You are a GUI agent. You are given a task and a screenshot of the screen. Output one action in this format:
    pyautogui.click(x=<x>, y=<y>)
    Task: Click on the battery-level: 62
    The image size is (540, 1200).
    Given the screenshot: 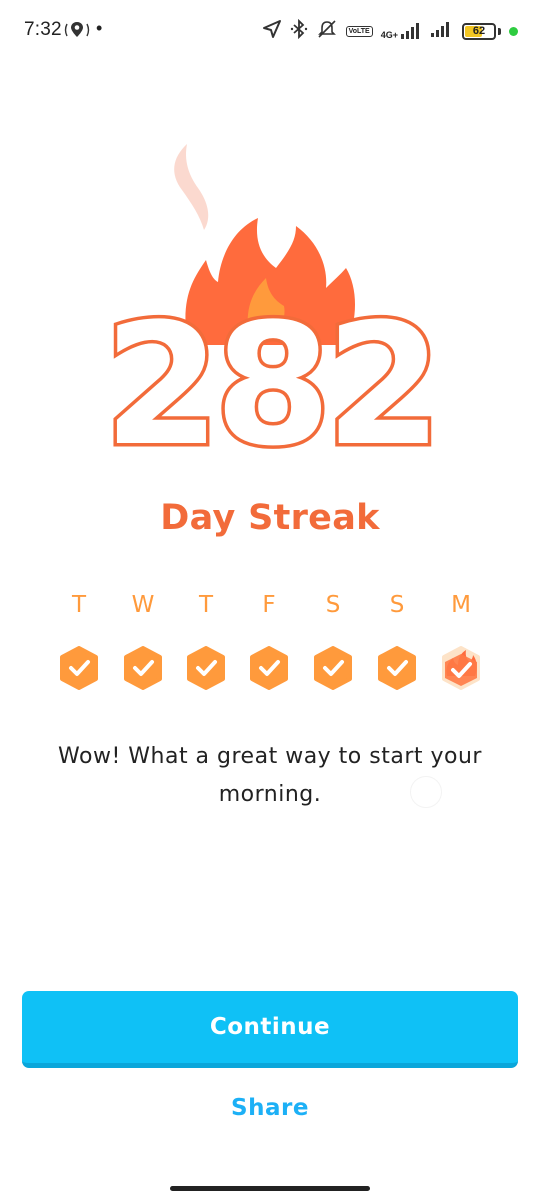 What is the action you would take?
    pyautogui.click(x=479, y=31)
    